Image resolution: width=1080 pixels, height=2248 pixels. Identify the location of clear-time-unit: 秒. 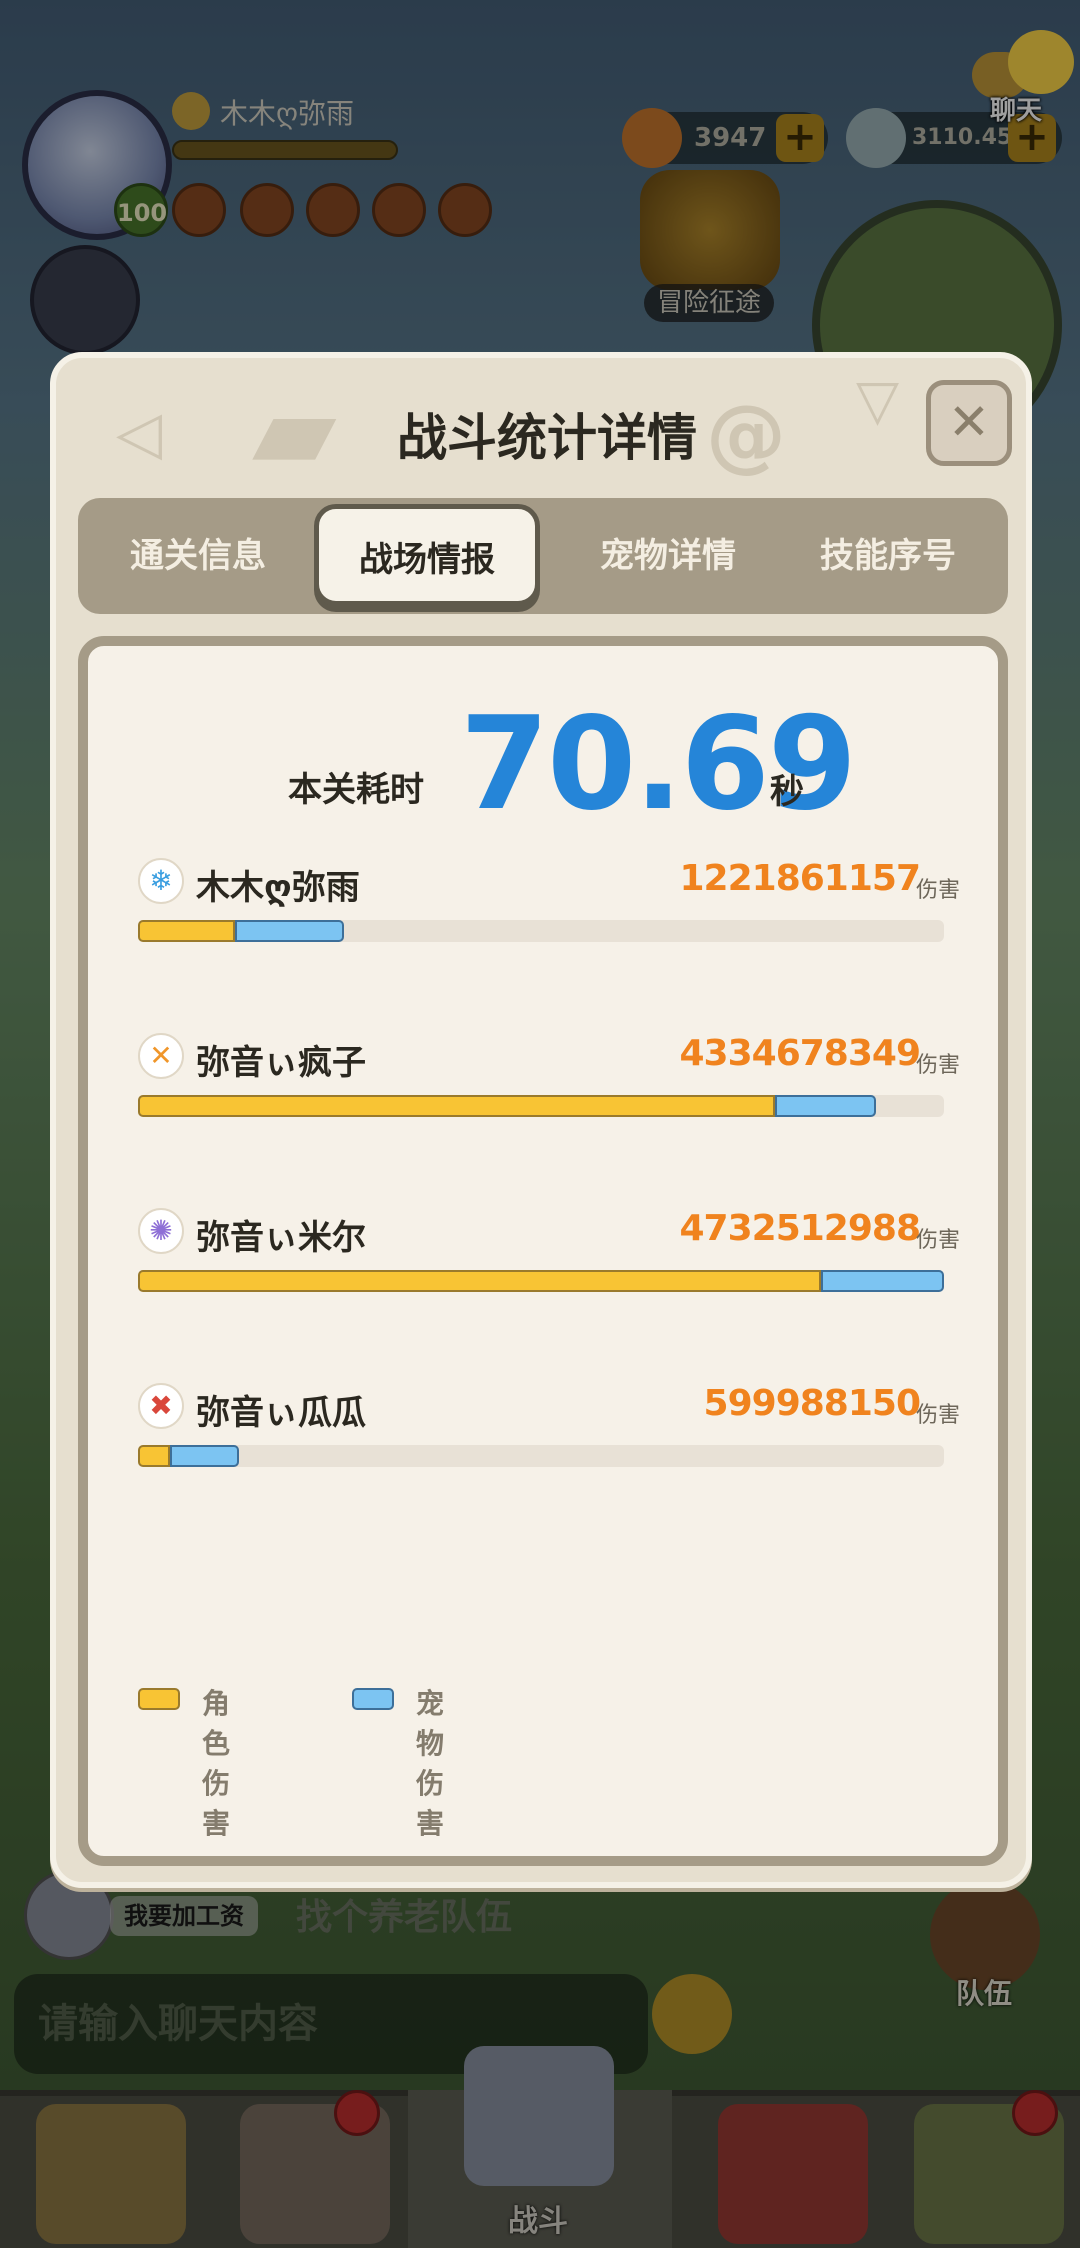
(787, 792).